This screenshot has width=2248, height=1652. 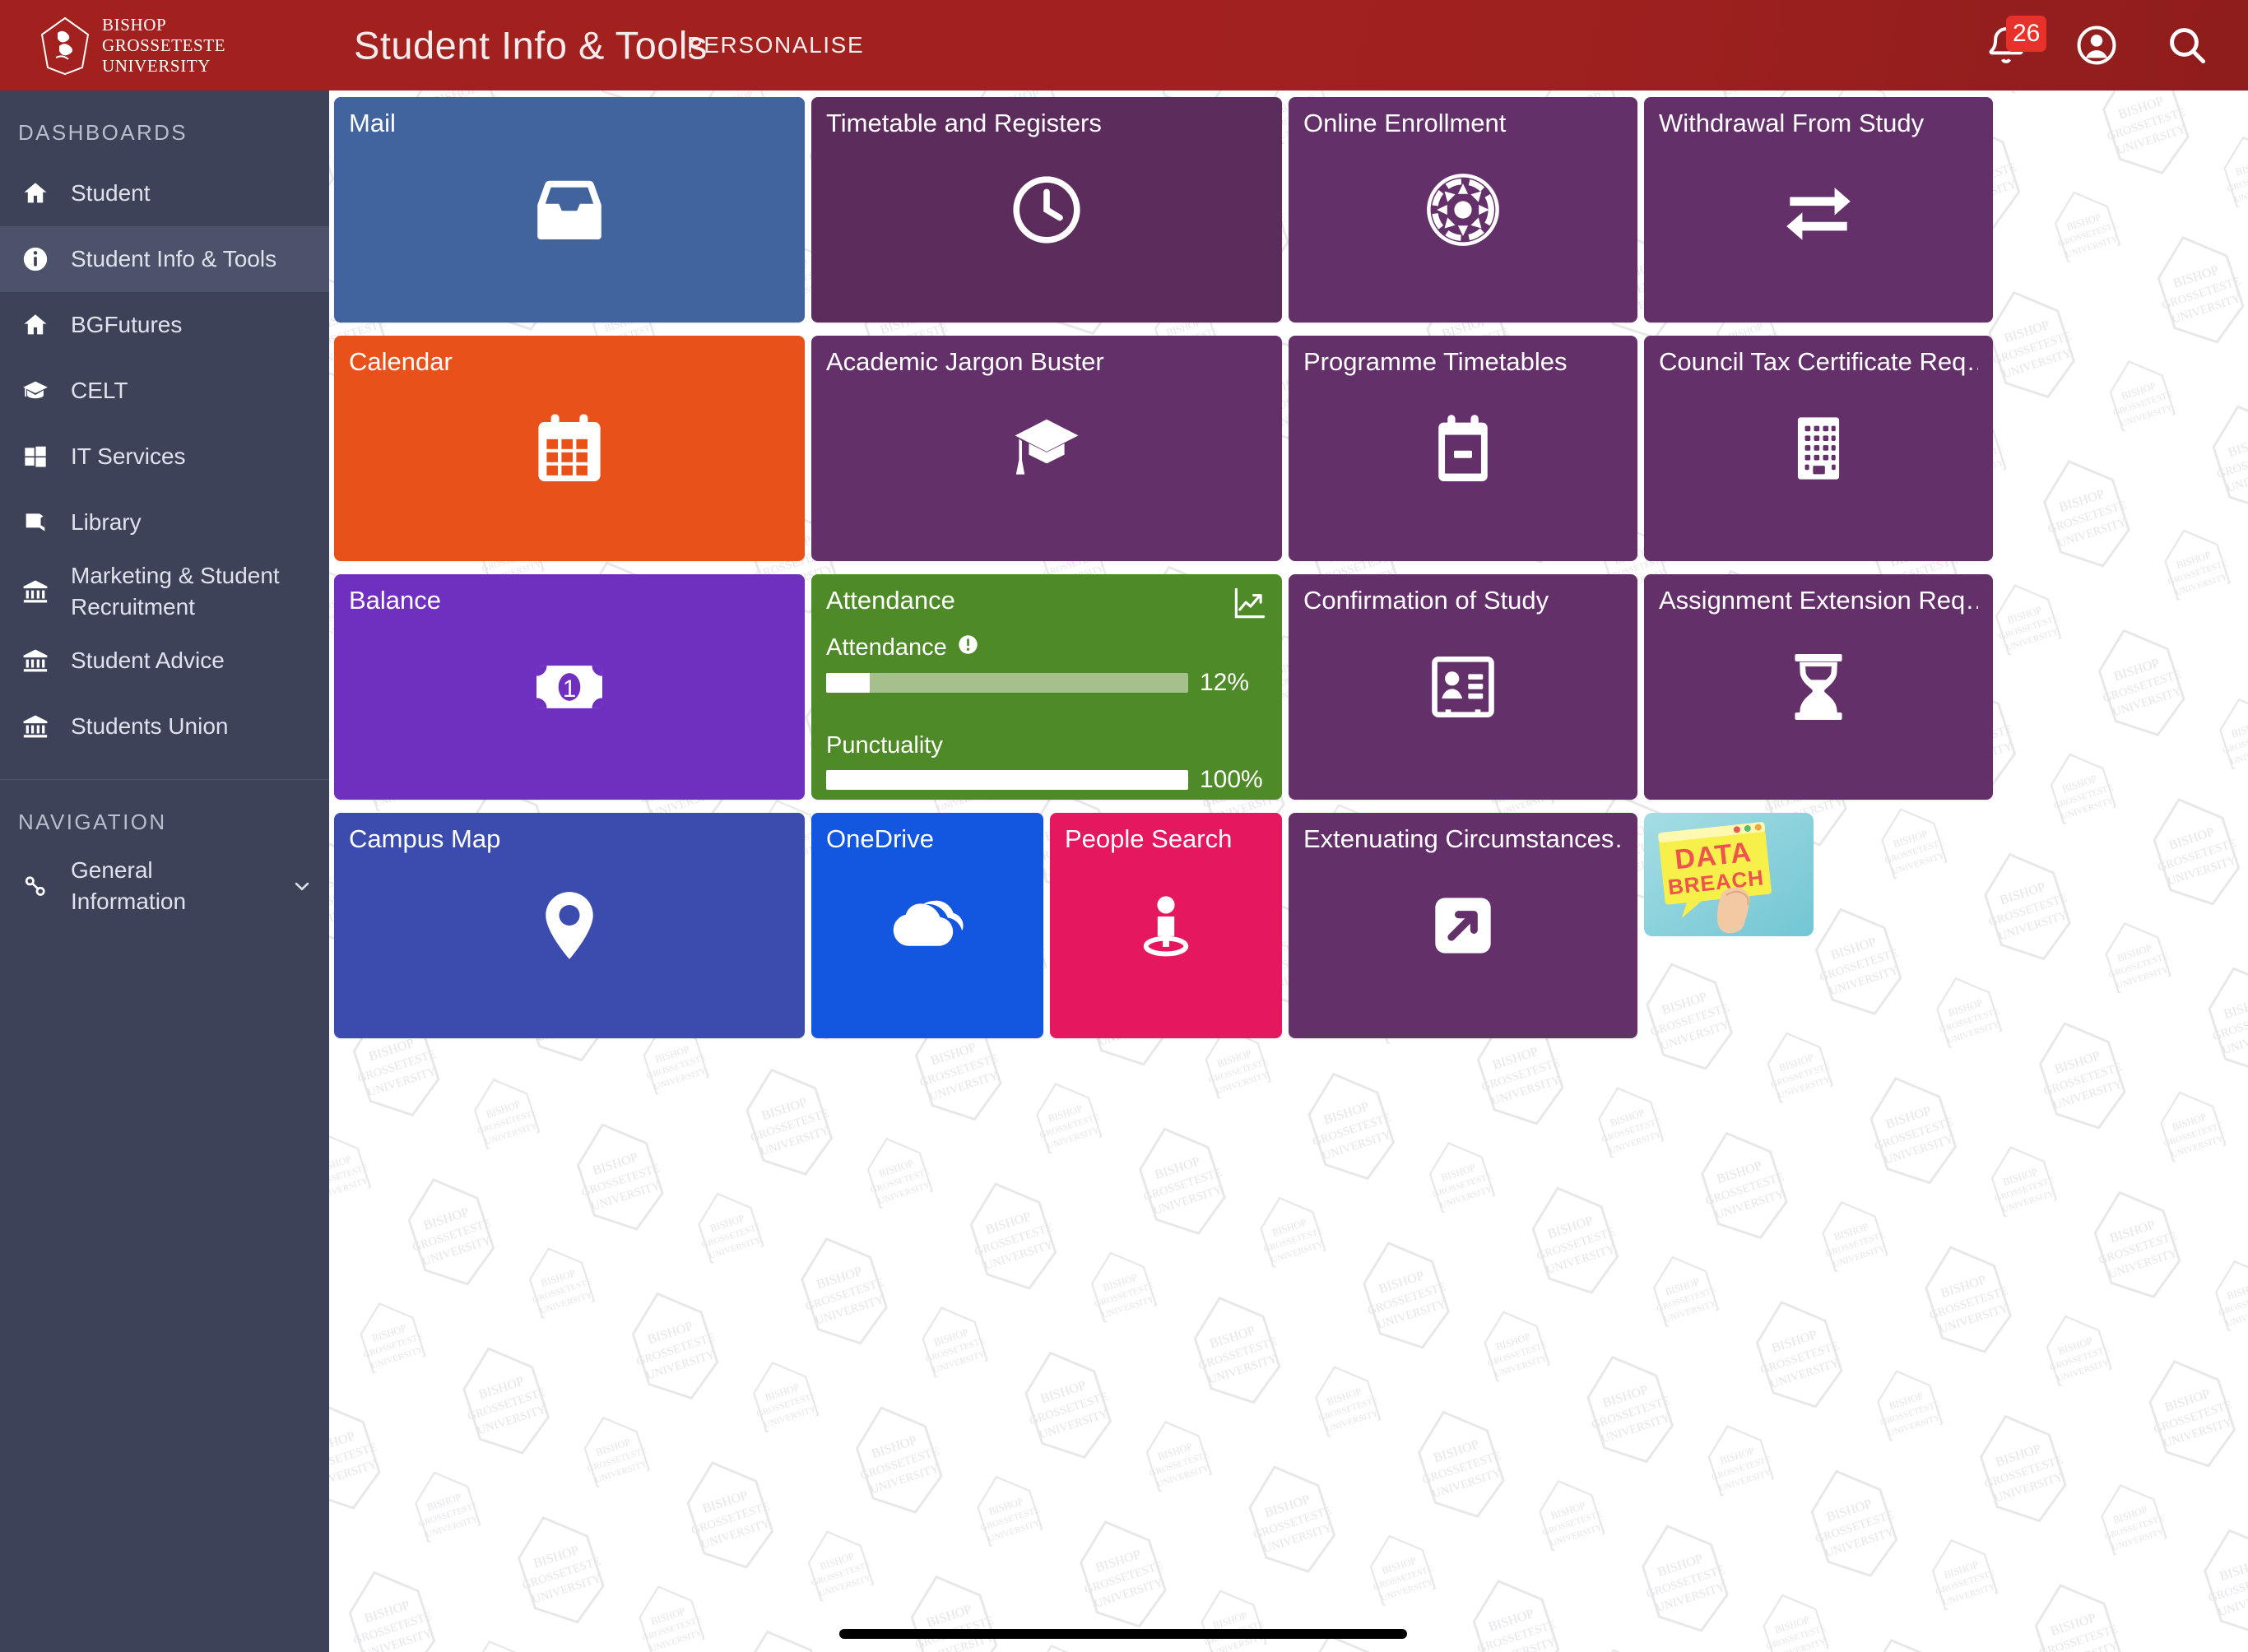 I want to click on data-breach-image: DATA BREACH, so click(x=1729, y=875).